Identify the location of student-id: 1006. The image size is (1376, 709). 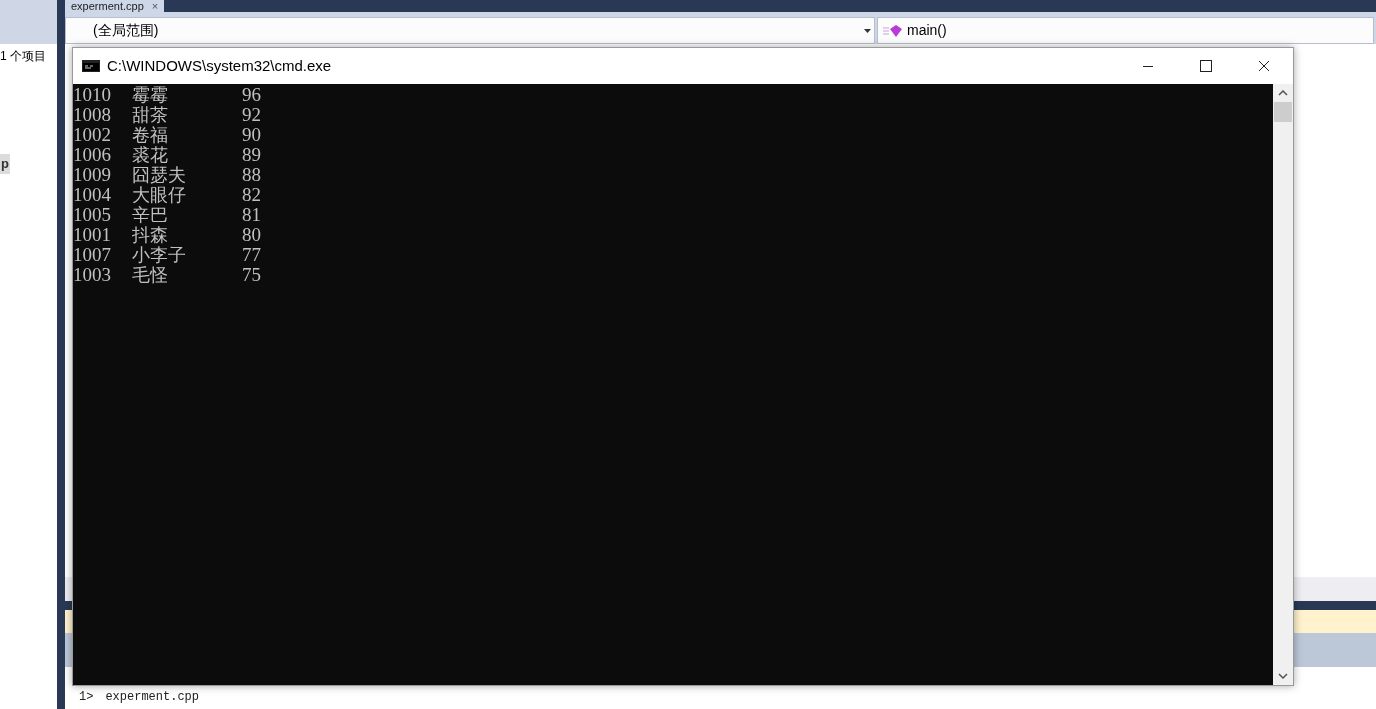
(92, 155).